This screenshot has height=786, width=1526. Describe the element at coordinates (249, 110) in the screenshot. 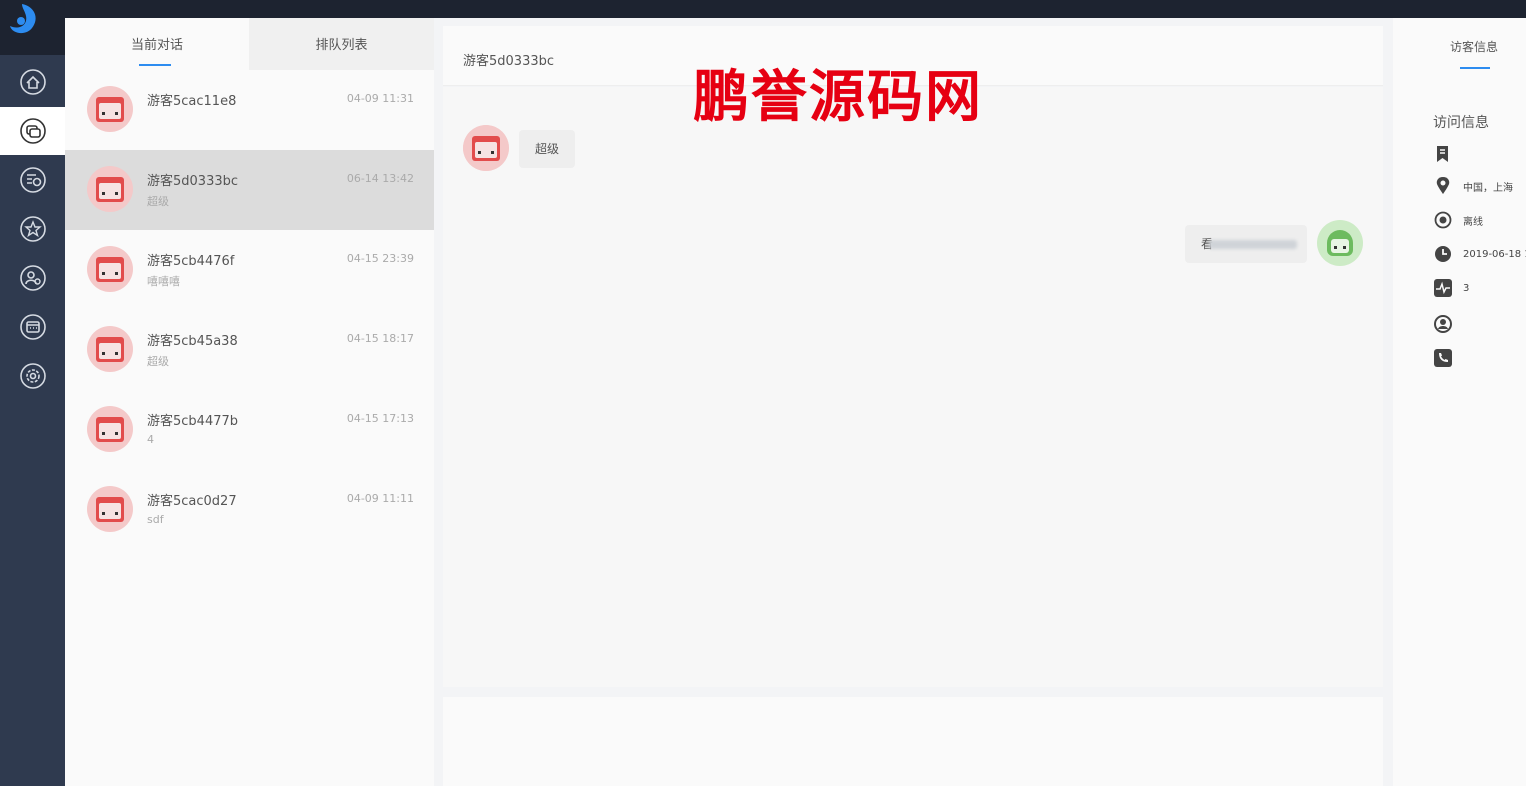

I see `conversation-item: 游客5cac11e8 04-09 11:31` at that location.